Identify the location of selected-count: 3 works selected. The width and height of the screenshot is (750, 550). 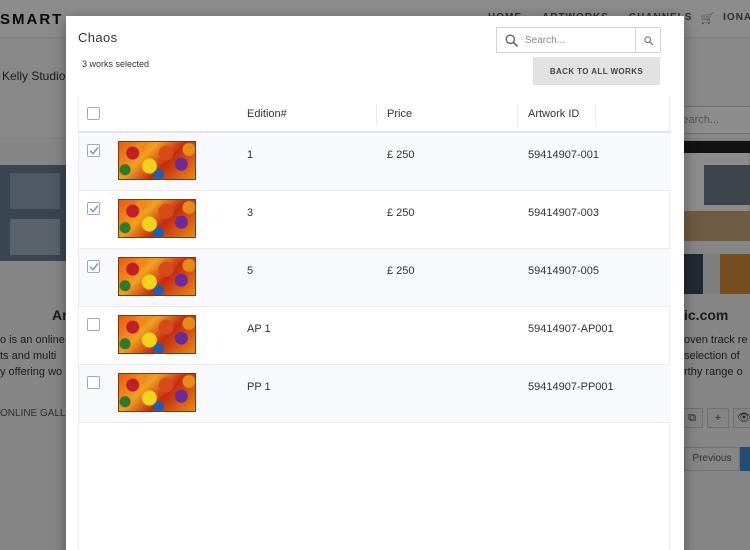
(116, 64).